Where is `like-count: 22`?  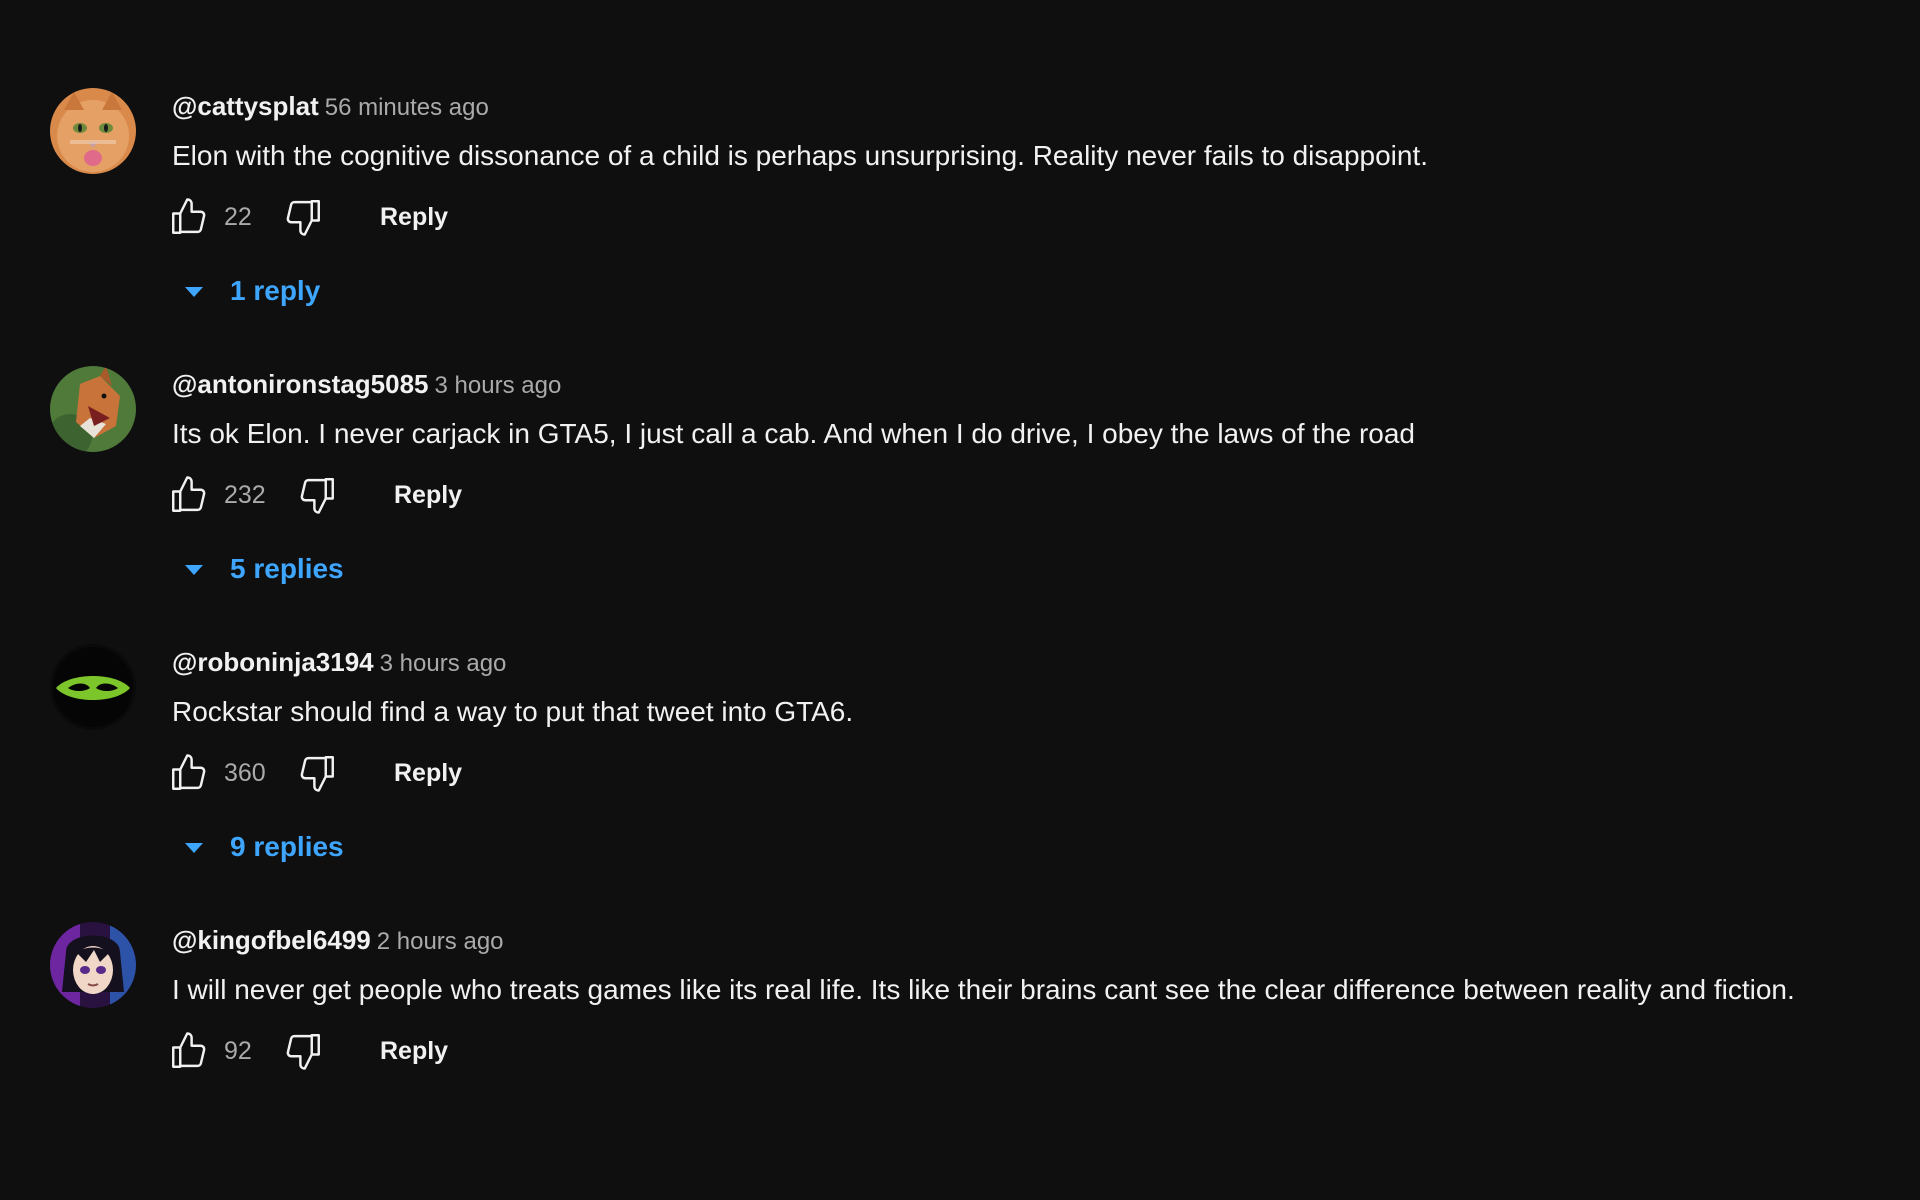
like-count: 22 is located at coordinates (238, 217).